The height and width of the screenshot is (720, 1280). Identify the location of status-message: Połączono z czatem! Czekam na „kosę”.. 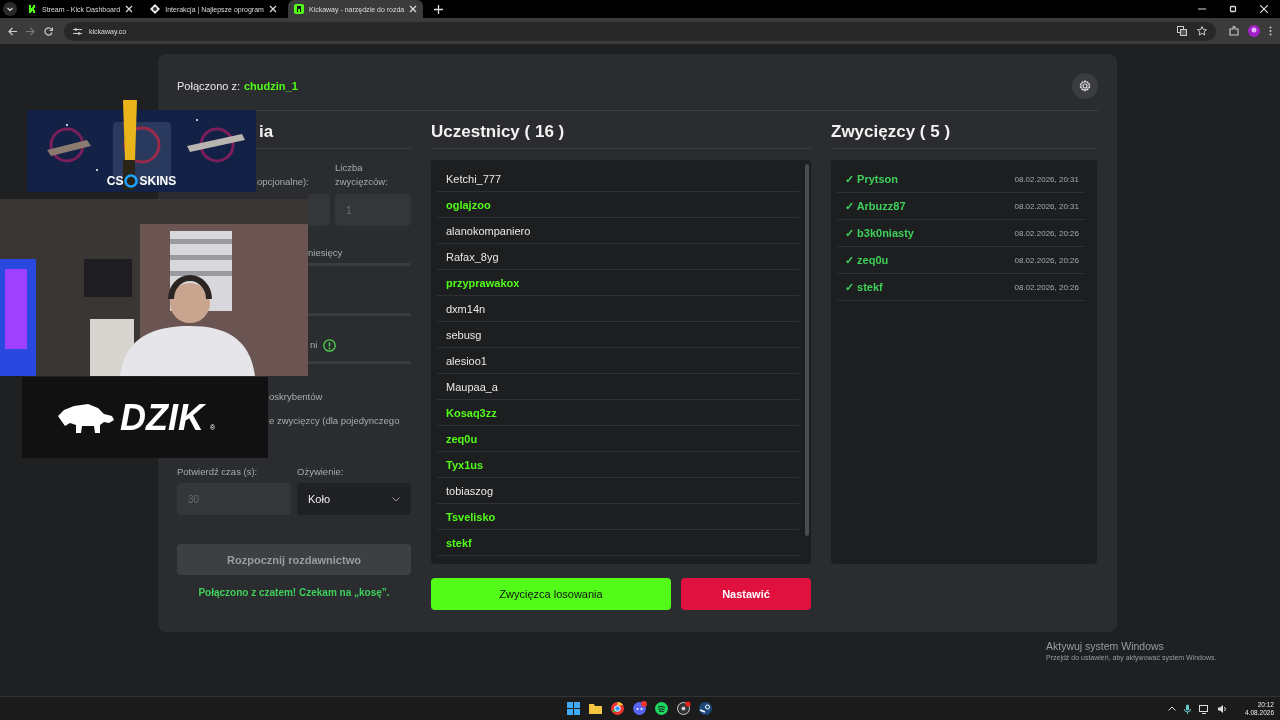
(294, 592).